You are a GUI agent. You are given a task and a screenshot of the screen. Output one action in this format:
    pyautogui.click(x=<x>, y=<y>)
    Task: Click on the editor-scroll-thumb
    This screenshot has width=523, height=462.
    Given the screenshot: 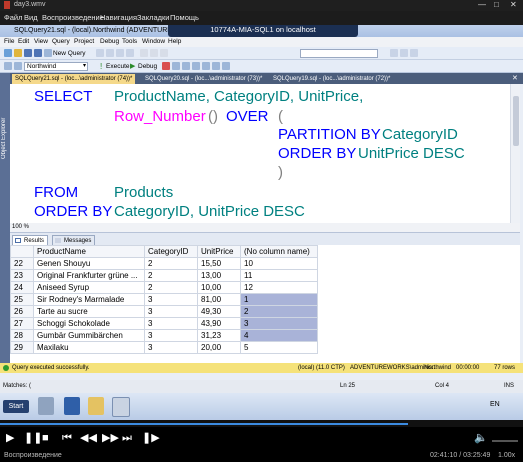 What is the action you would take?
    pyautogui.click(x=516, y=121)
    